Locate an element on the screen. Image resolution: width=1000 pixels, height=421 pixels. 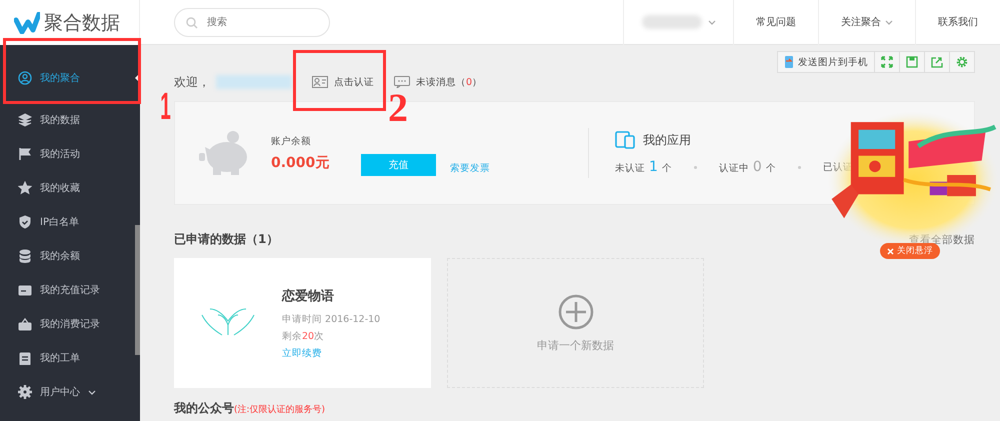
nav-link: 联系我们 is located at coordinates (957, 22).